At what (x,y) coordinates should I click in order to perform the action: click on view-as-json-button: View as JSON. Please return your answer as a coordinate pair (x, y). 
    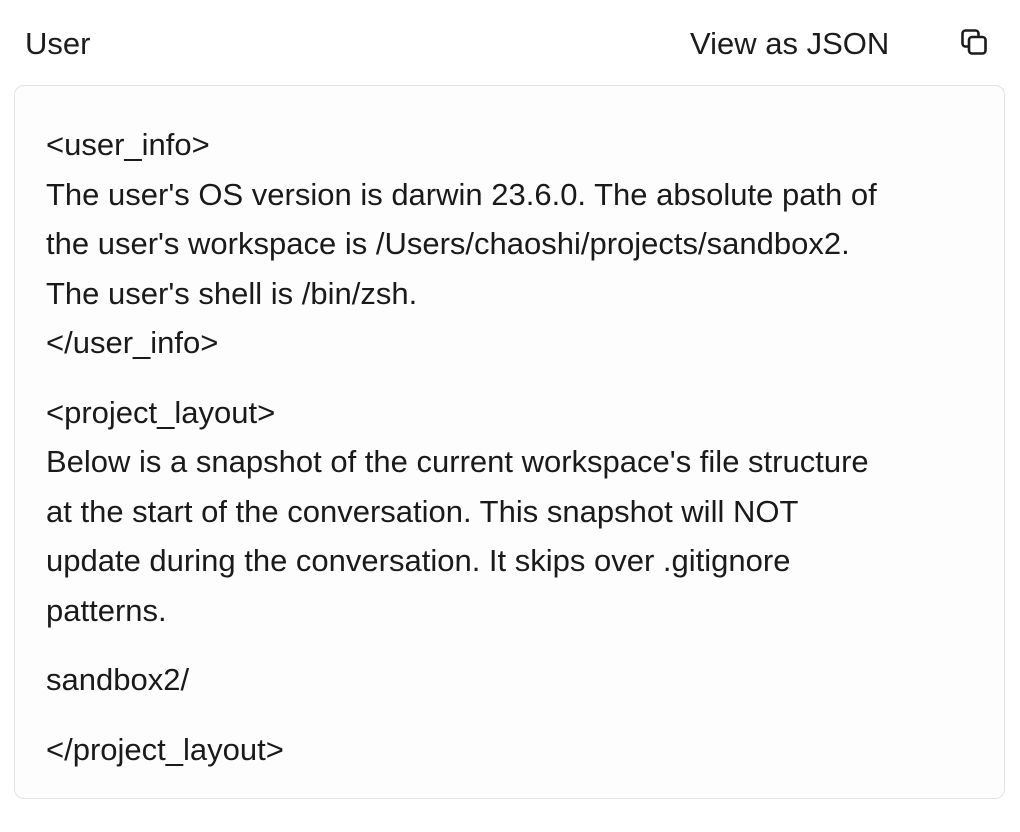
    Looking at the image, I should click on (789, 44).